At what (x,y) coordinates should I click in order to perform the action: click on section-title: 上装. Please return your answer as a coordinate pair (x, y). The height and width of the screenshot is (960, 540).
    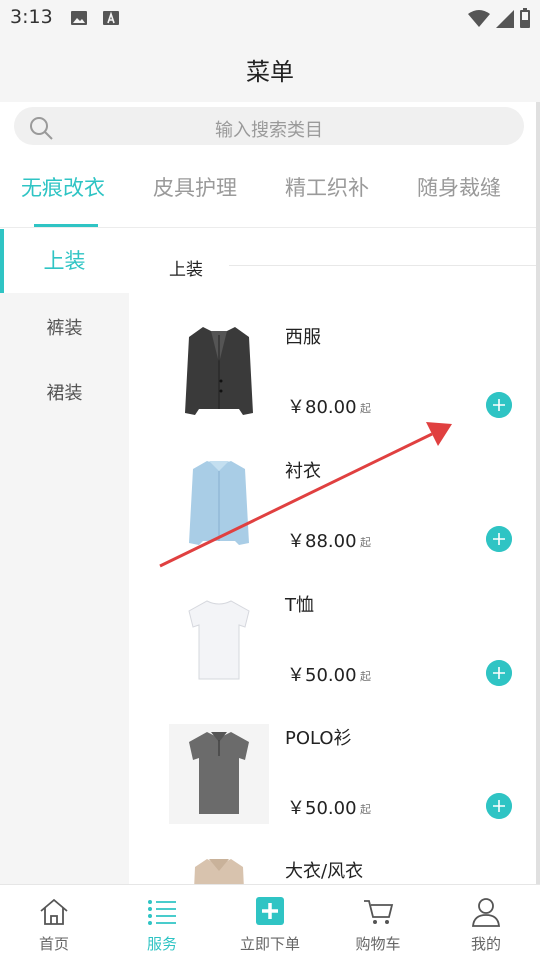
    Looking at the image, I should click on (186, 270).